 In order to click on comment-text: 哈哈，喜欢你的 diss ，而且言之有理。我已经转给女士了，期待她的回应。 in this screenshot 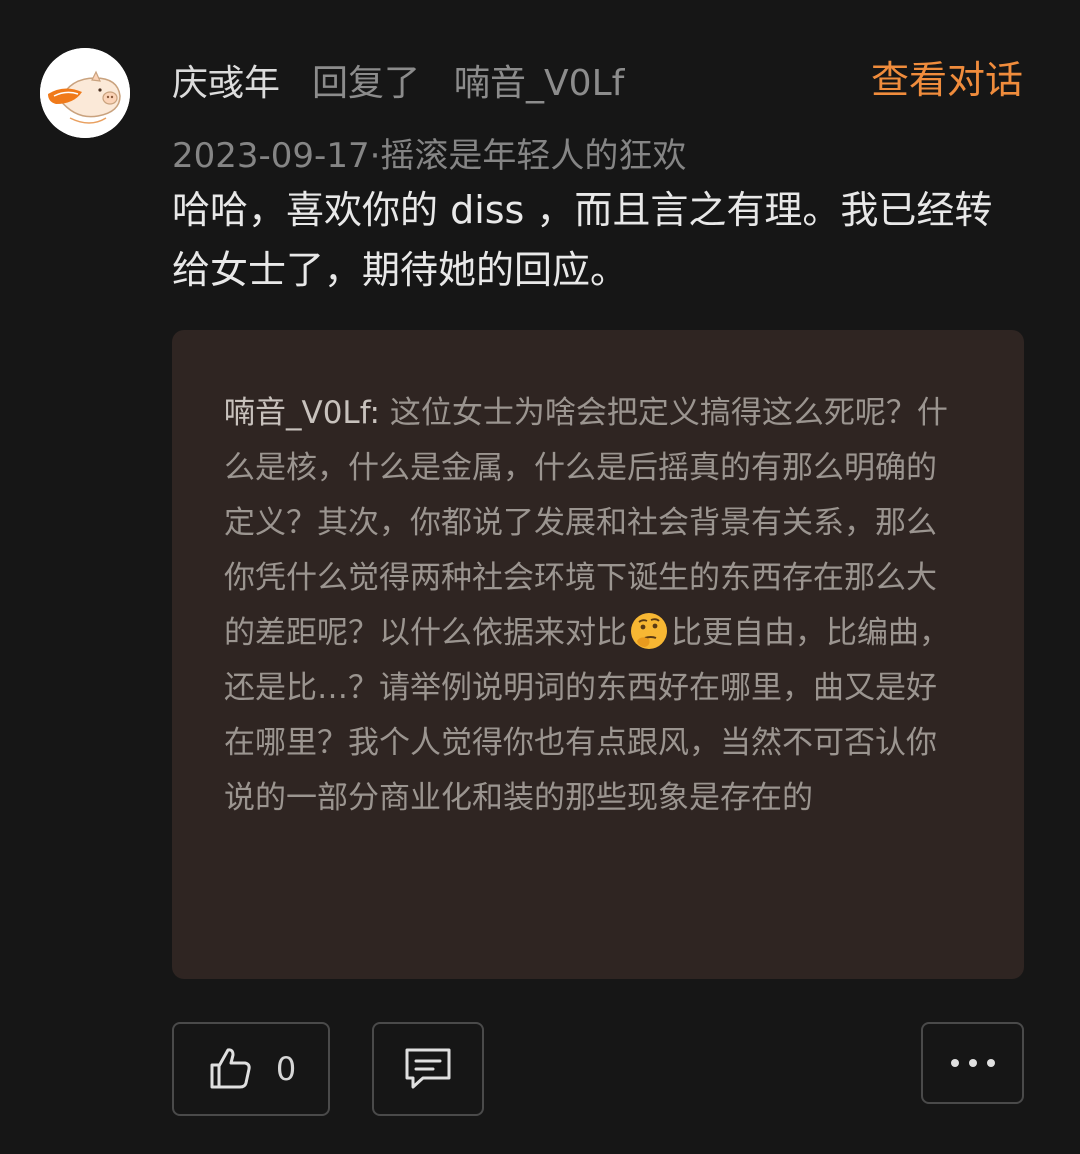, I will do `click(582, 240)`.